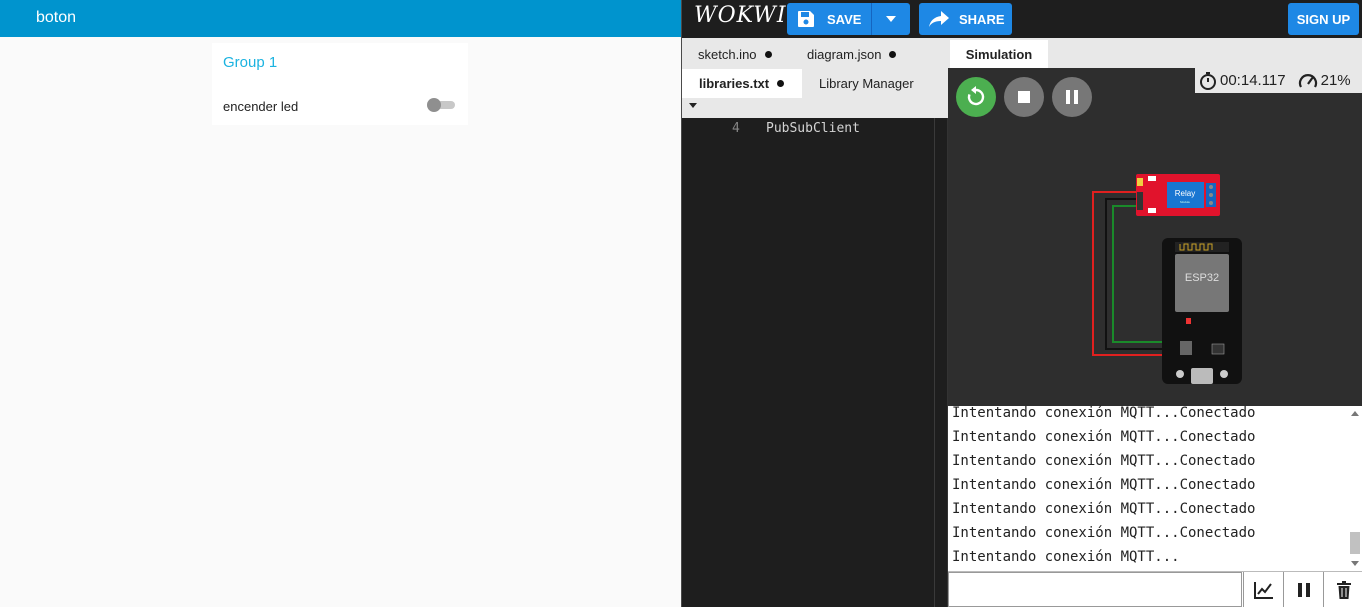 This screenshot has height=607, width=1362. I want to click on code-line: PubSubClient, so click(813, 128).